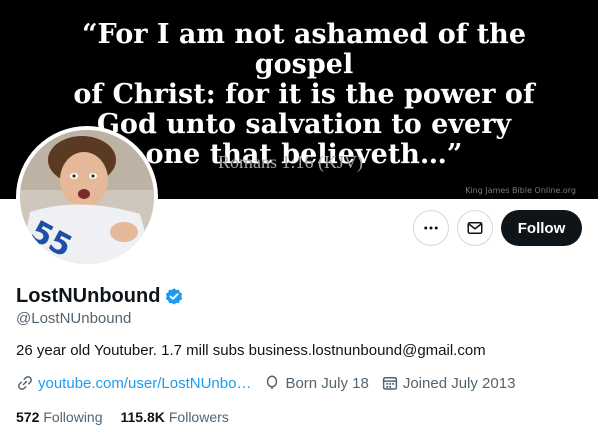 The image size is (598, 434). I want to click on joined-item: Joined July 2013, so click(448, 383).